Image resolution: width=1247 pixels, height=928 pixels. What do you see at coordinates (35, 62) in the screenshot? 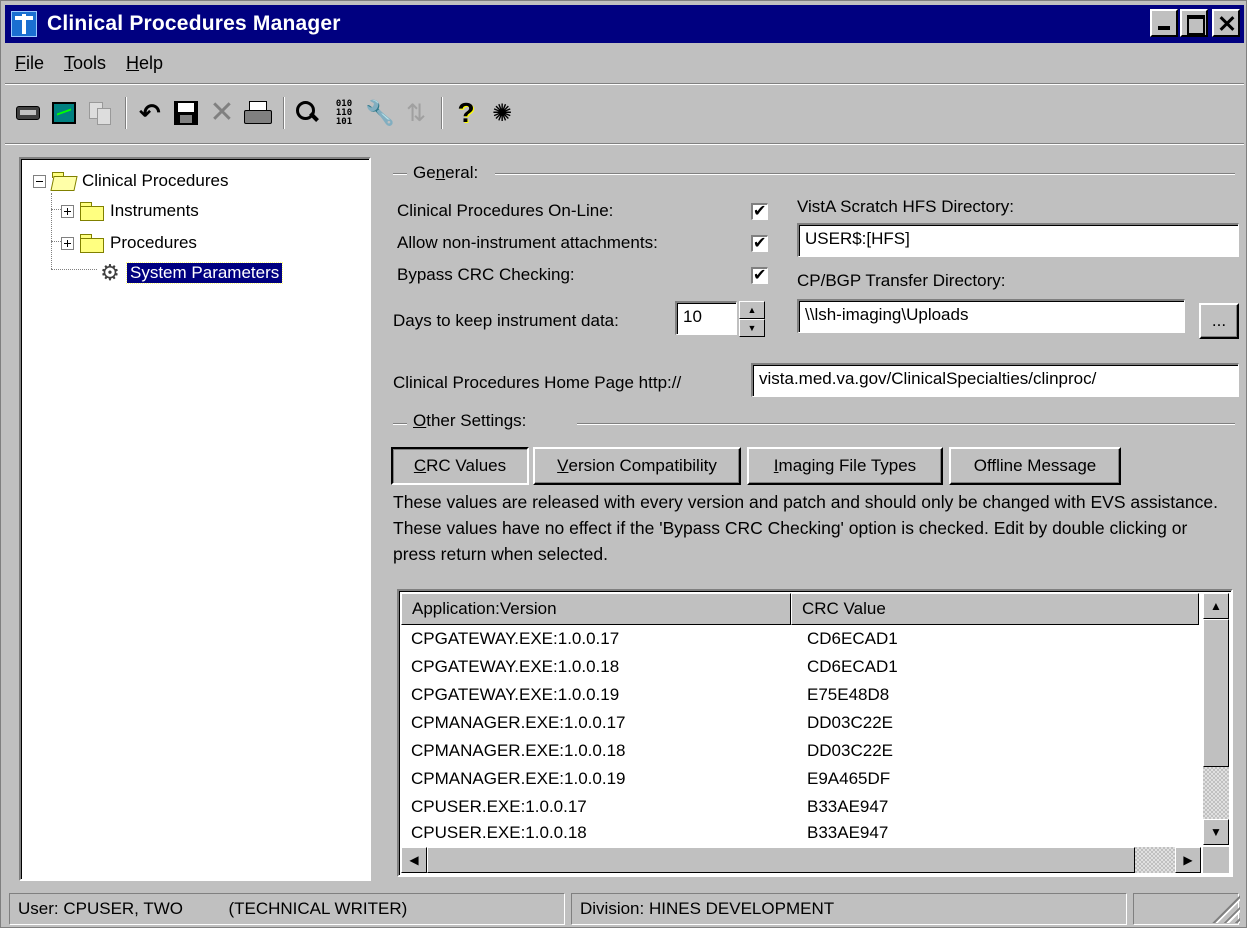
I see `menu-file-label: ile` at bounding box center [35, 62].